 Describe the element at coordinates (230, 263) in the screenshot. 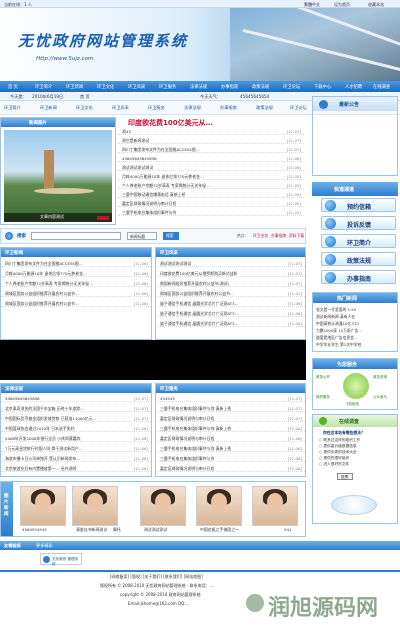

I see `list-item: 测试测试测试测试 [11-07]` at that location.